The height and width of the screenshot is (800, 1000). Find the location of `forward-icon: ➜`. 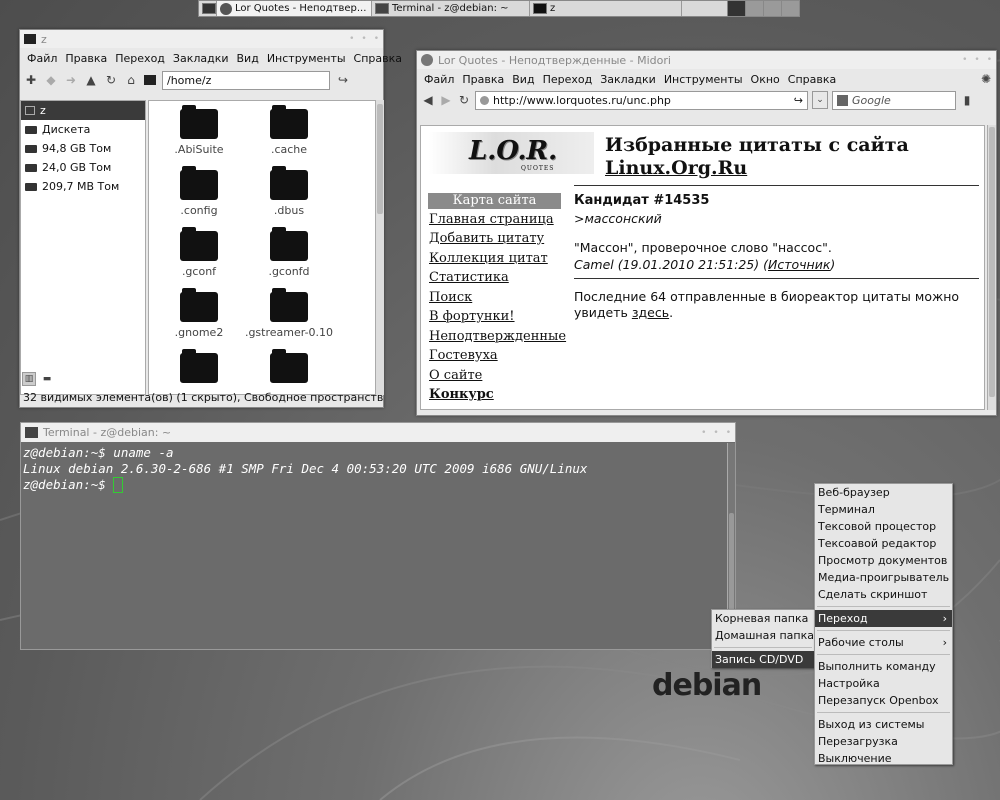

forward-icon: ➜ is located at coordinates (71, 80).